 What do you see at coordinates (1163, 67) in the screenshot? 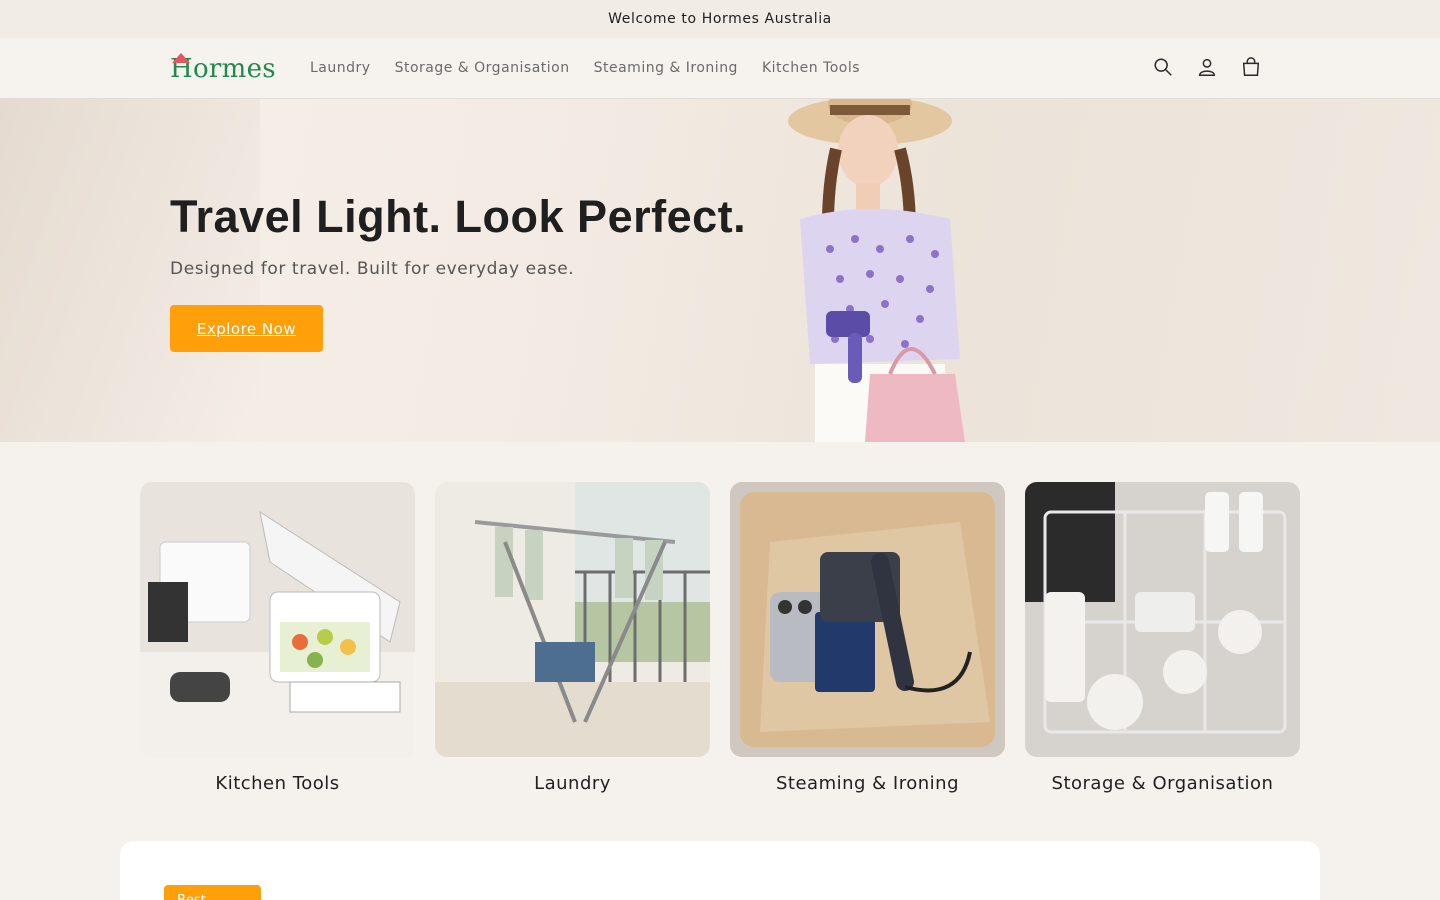
I see `search-icon` at bounding box center [1163, 67].